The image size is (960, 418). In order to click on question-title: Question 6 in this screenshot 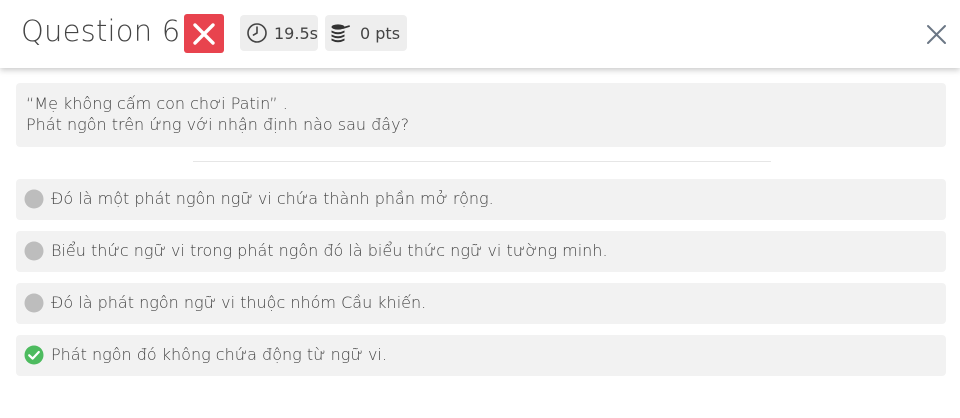, I will do `click(101, 31)`.